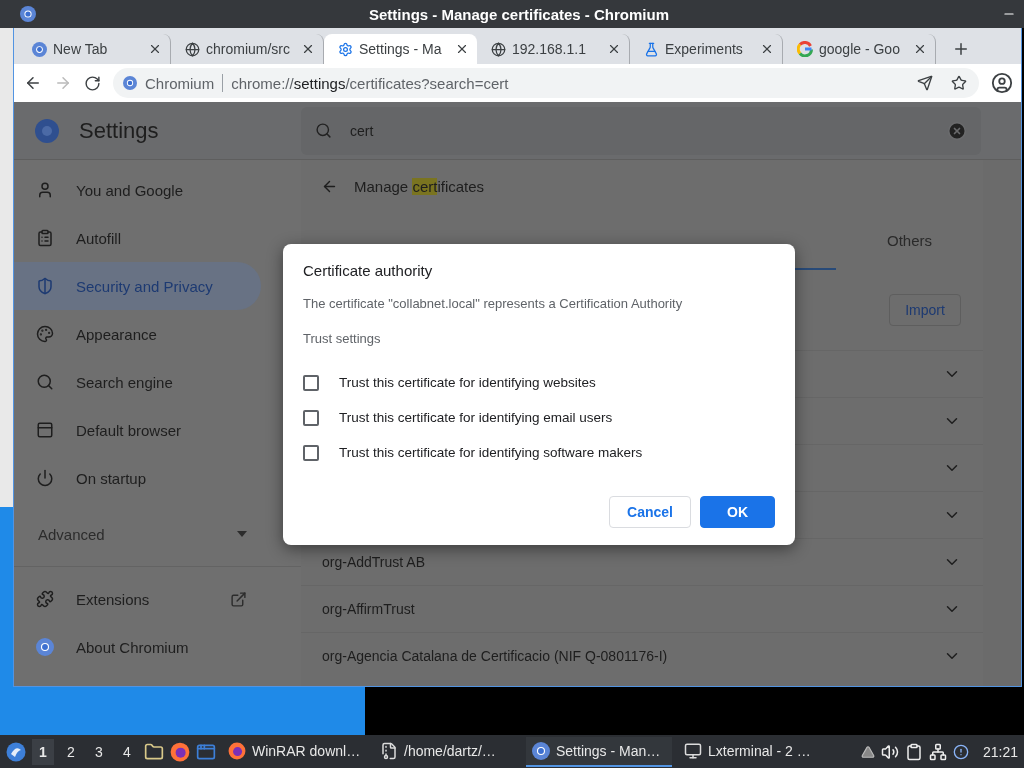 This screenshot has height=768, width=1024. What do you see at coordinates (476, 417) in the screenshot?
I see `option-label: Trust this certificate for identifying email users` at bounding box center [476, 417].